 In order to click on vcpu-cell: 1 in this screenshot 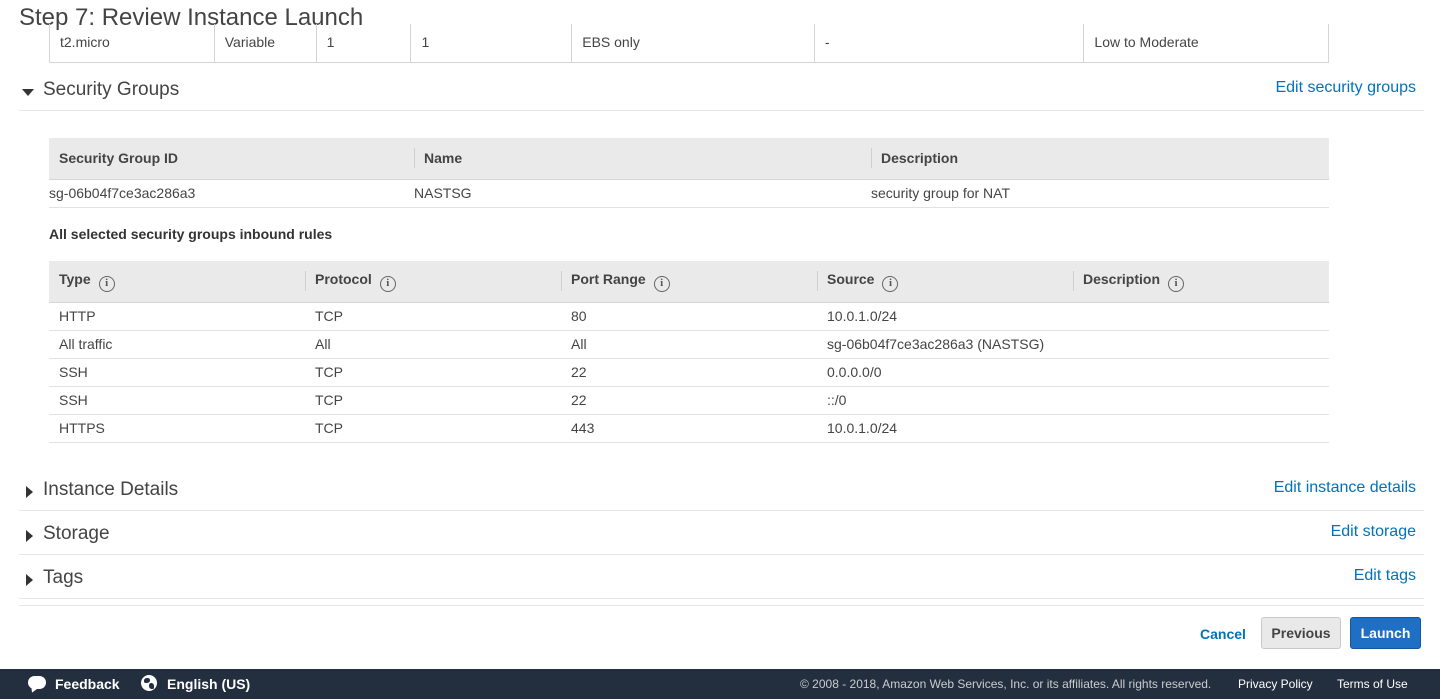, I will do `click(364, 43)`.